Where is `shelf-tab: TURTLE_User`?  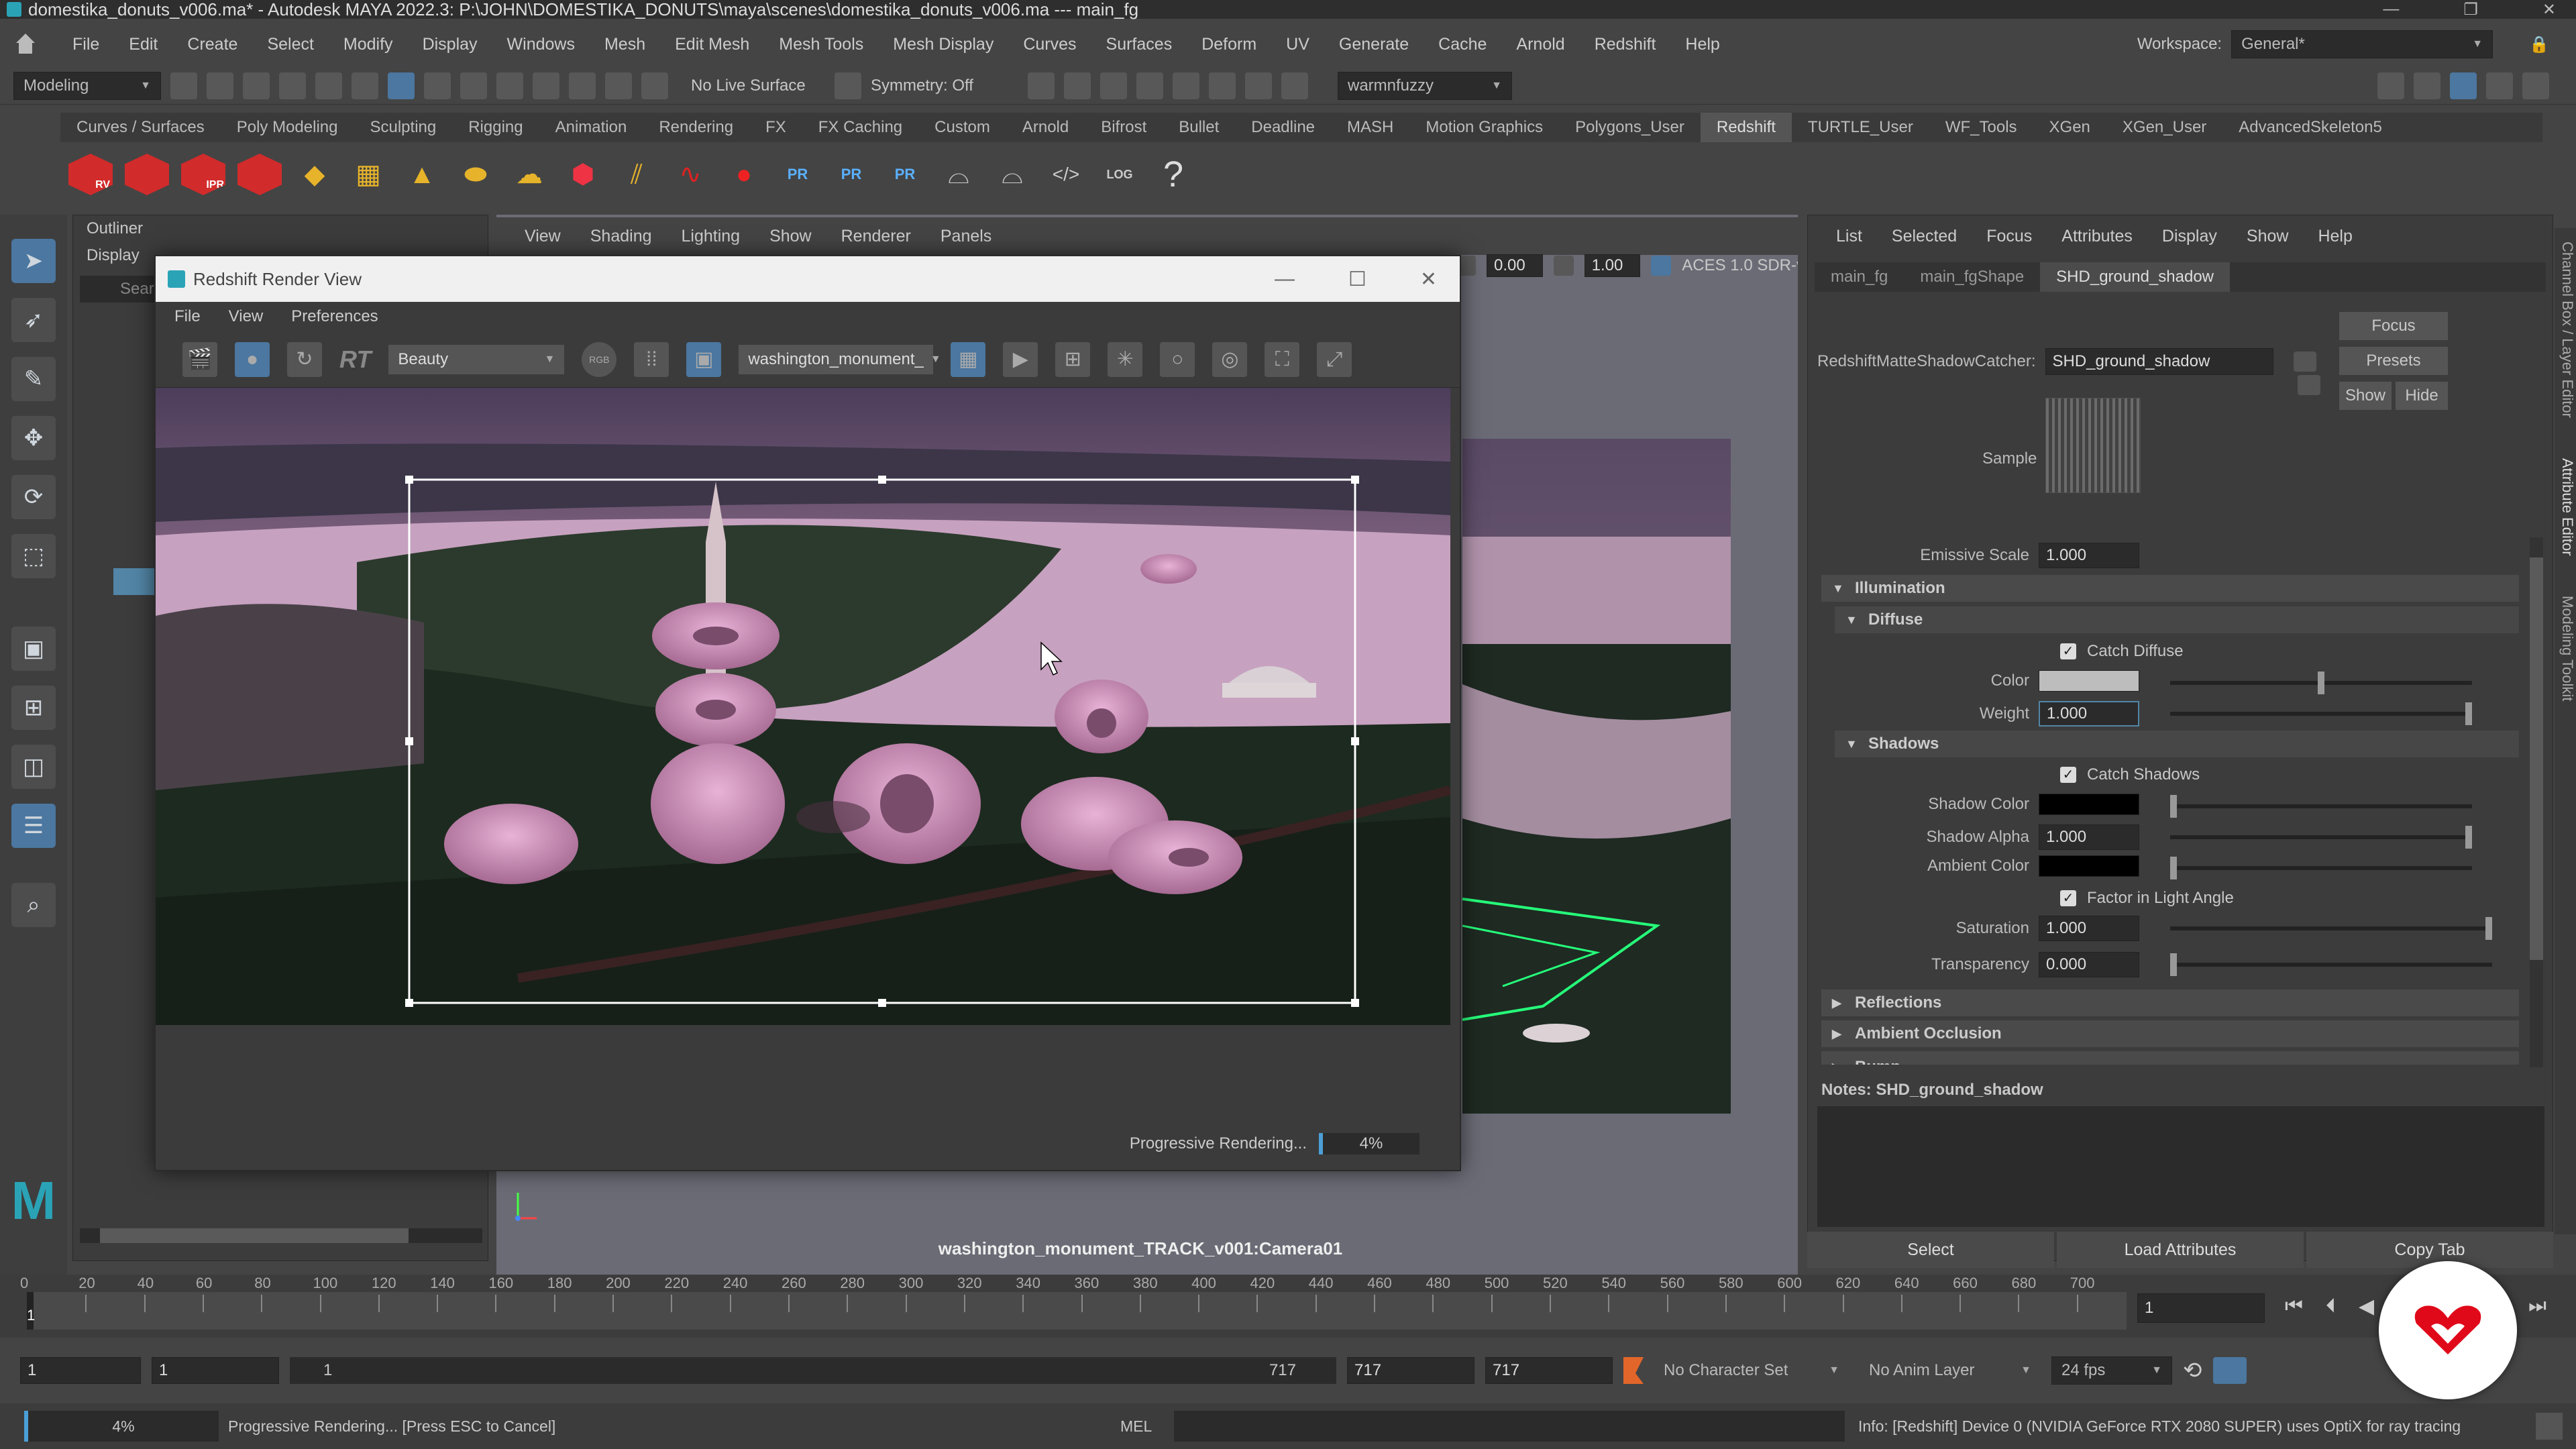
shelf-tab: TURTLE_User is located at coordinates (1860, 127).